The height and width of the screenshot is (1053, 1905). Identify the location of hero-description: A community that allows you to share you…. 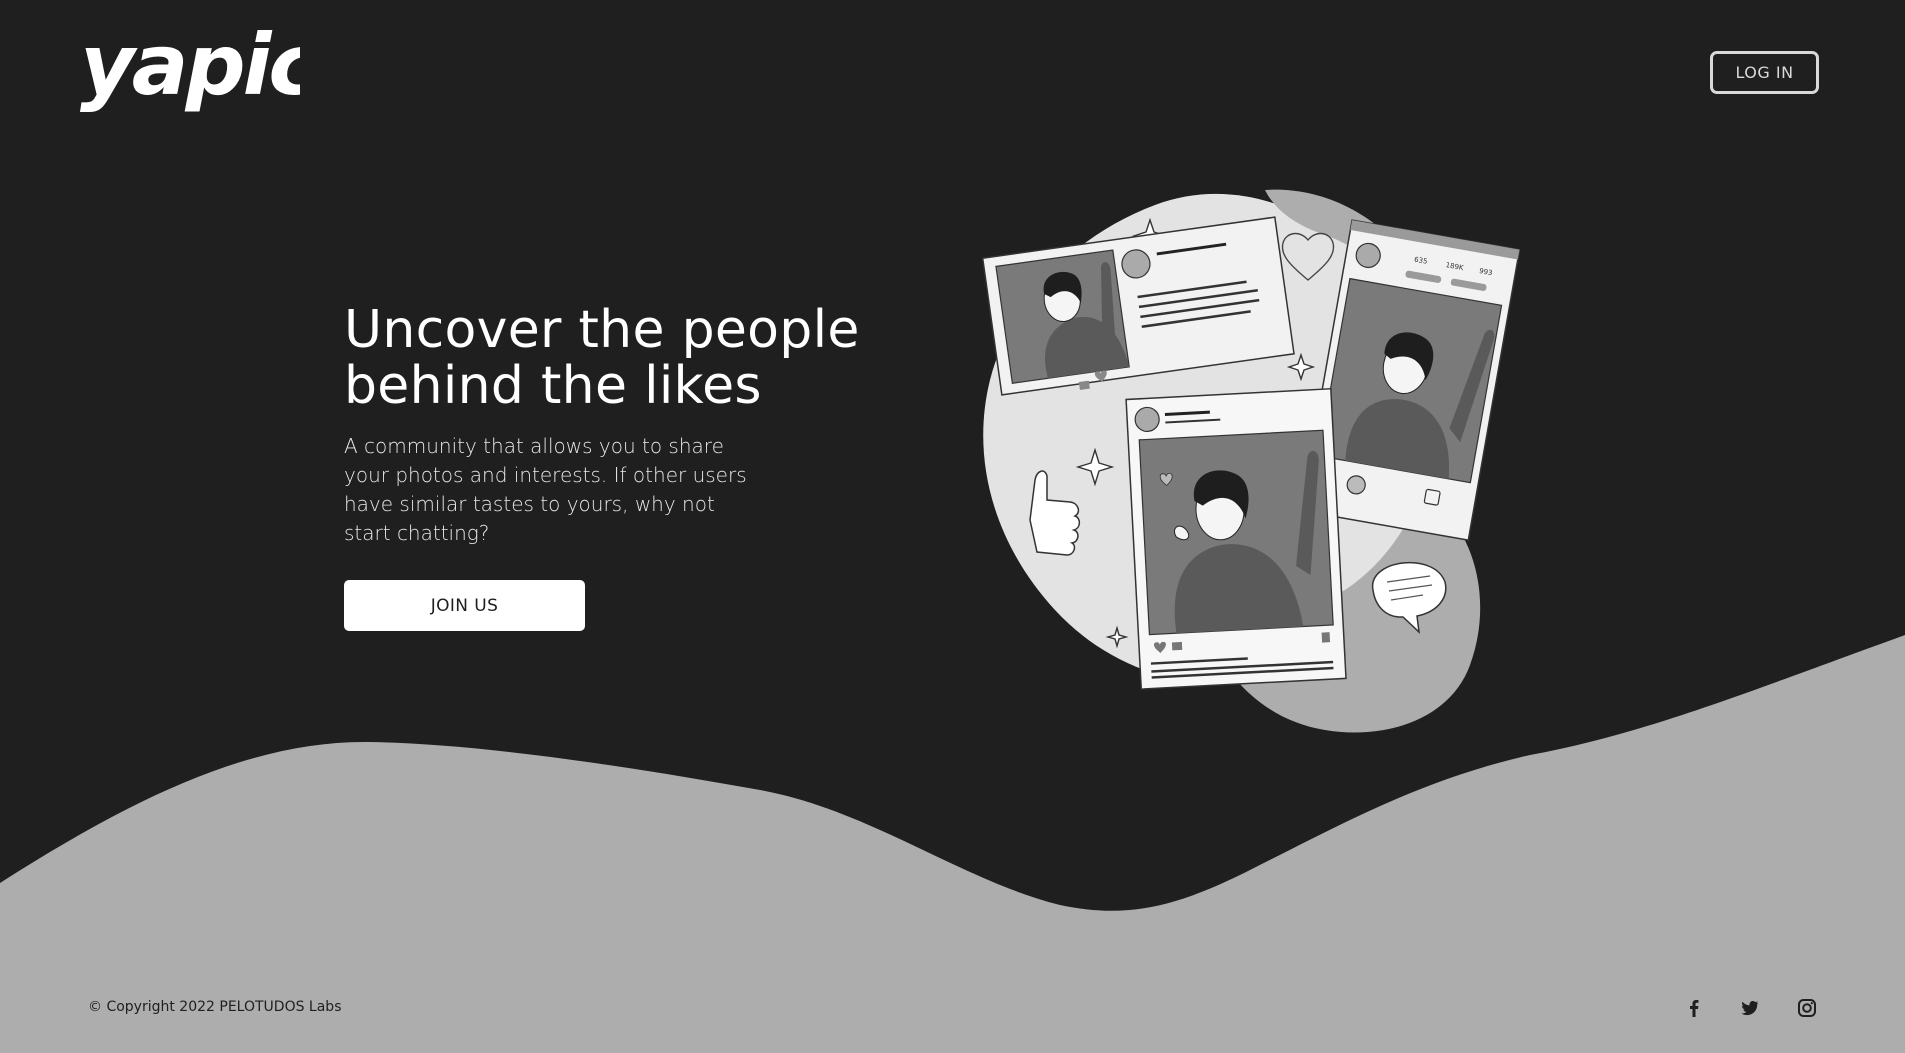
(545, 489).